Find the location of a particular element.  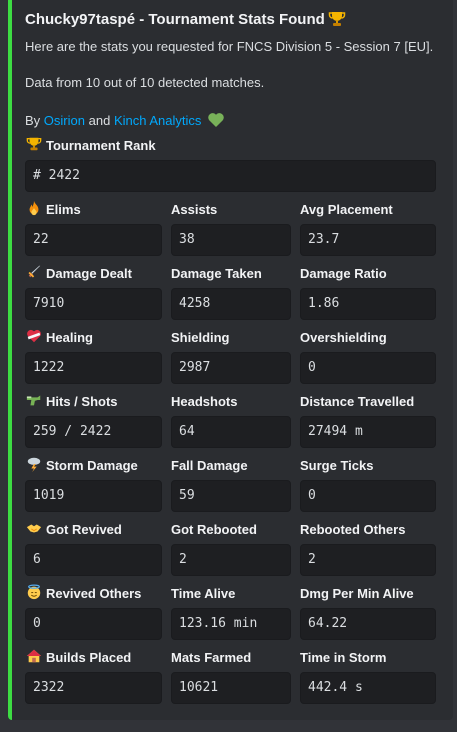

got-rebooted-value: 2 is located at coordinates (231, 560).